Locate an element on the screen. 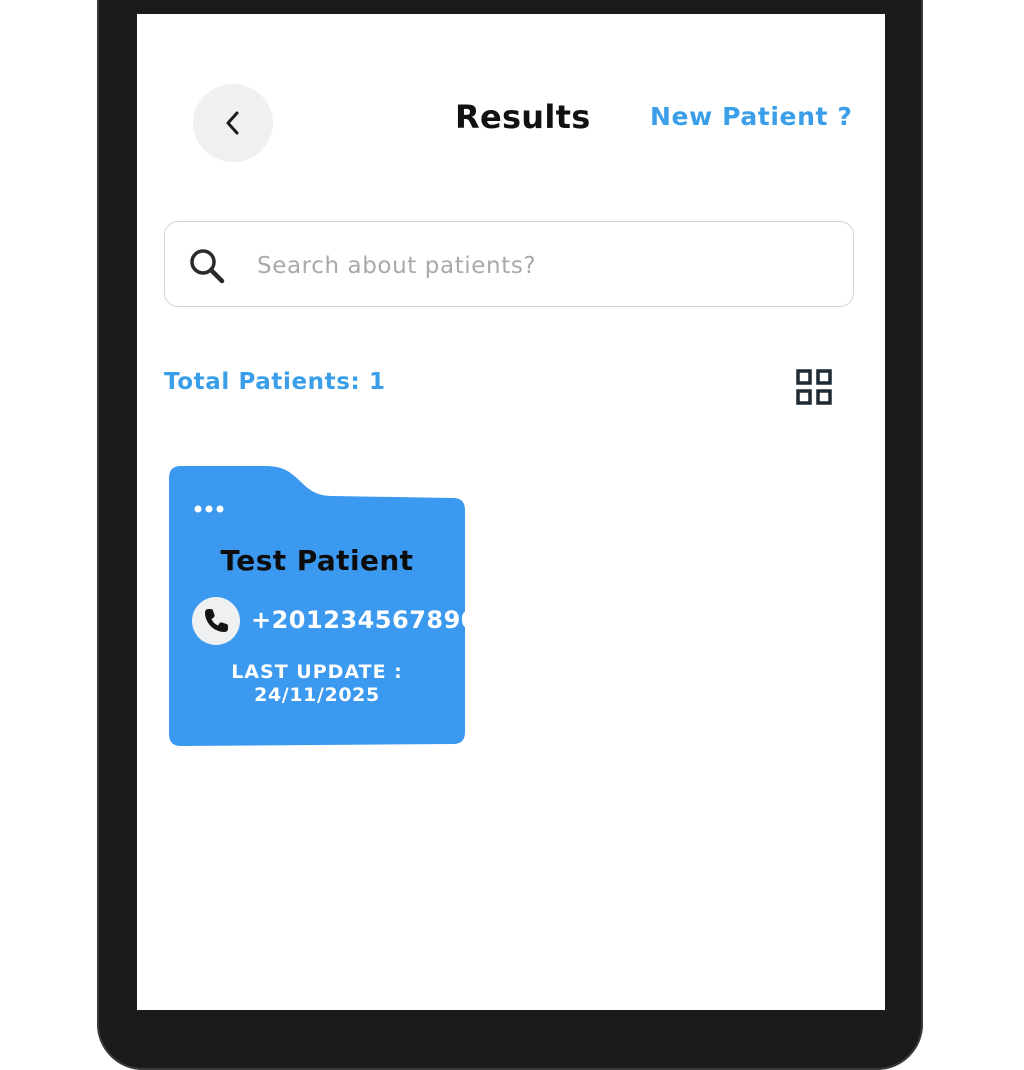  chevron-left-icon is located at coordinates (232, 123).